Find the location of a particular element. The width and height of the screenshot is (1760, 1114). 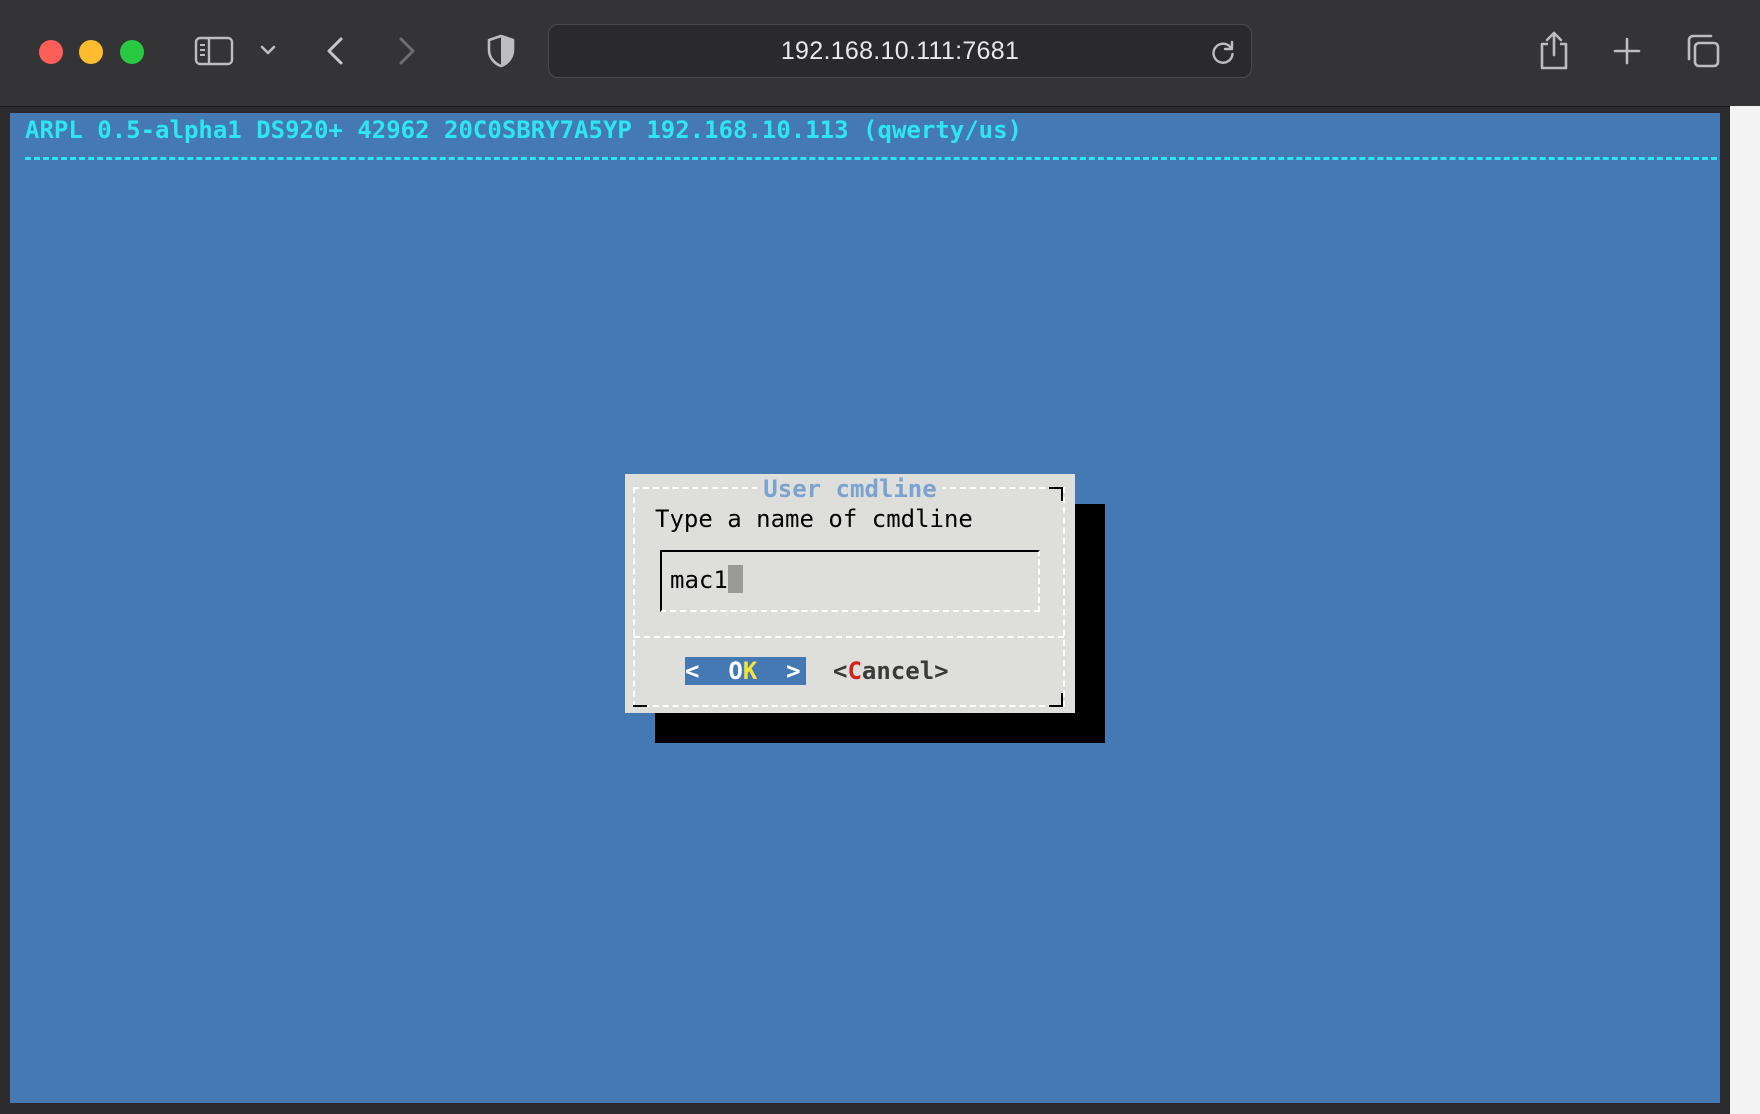

ok-right-bracket: > is located at coordinates (779, 671).